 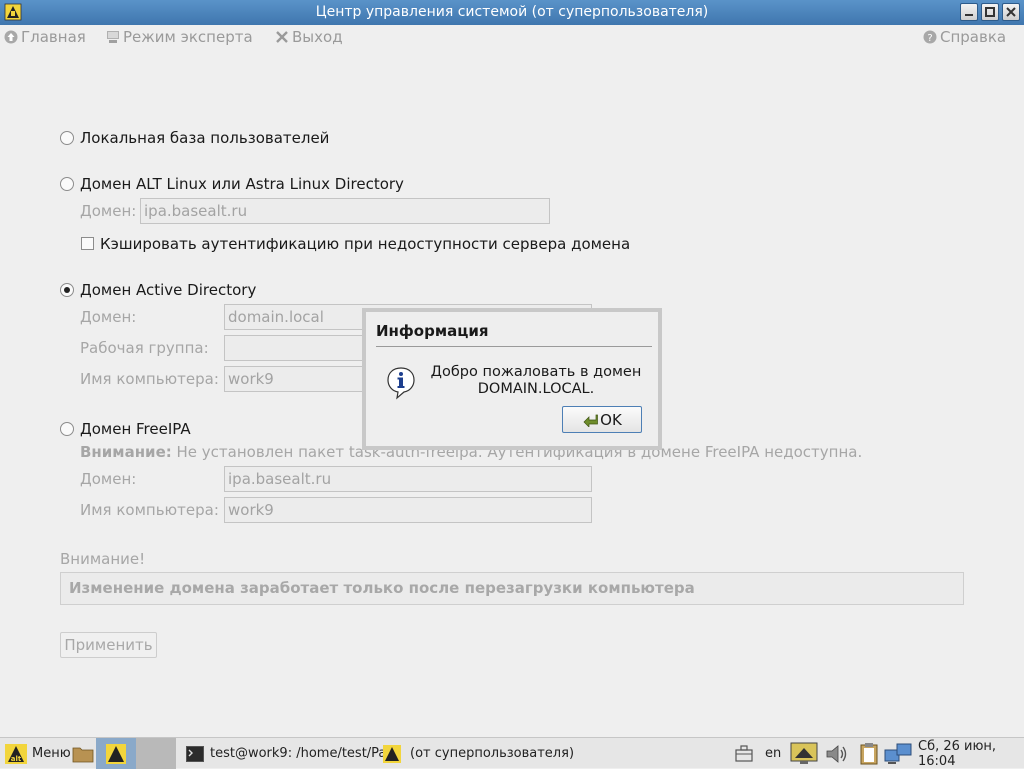 What do you see at coordinates (432, 331) in the screenshot?
I see `dialog-title: Информация` at bounding box center [432, 331].